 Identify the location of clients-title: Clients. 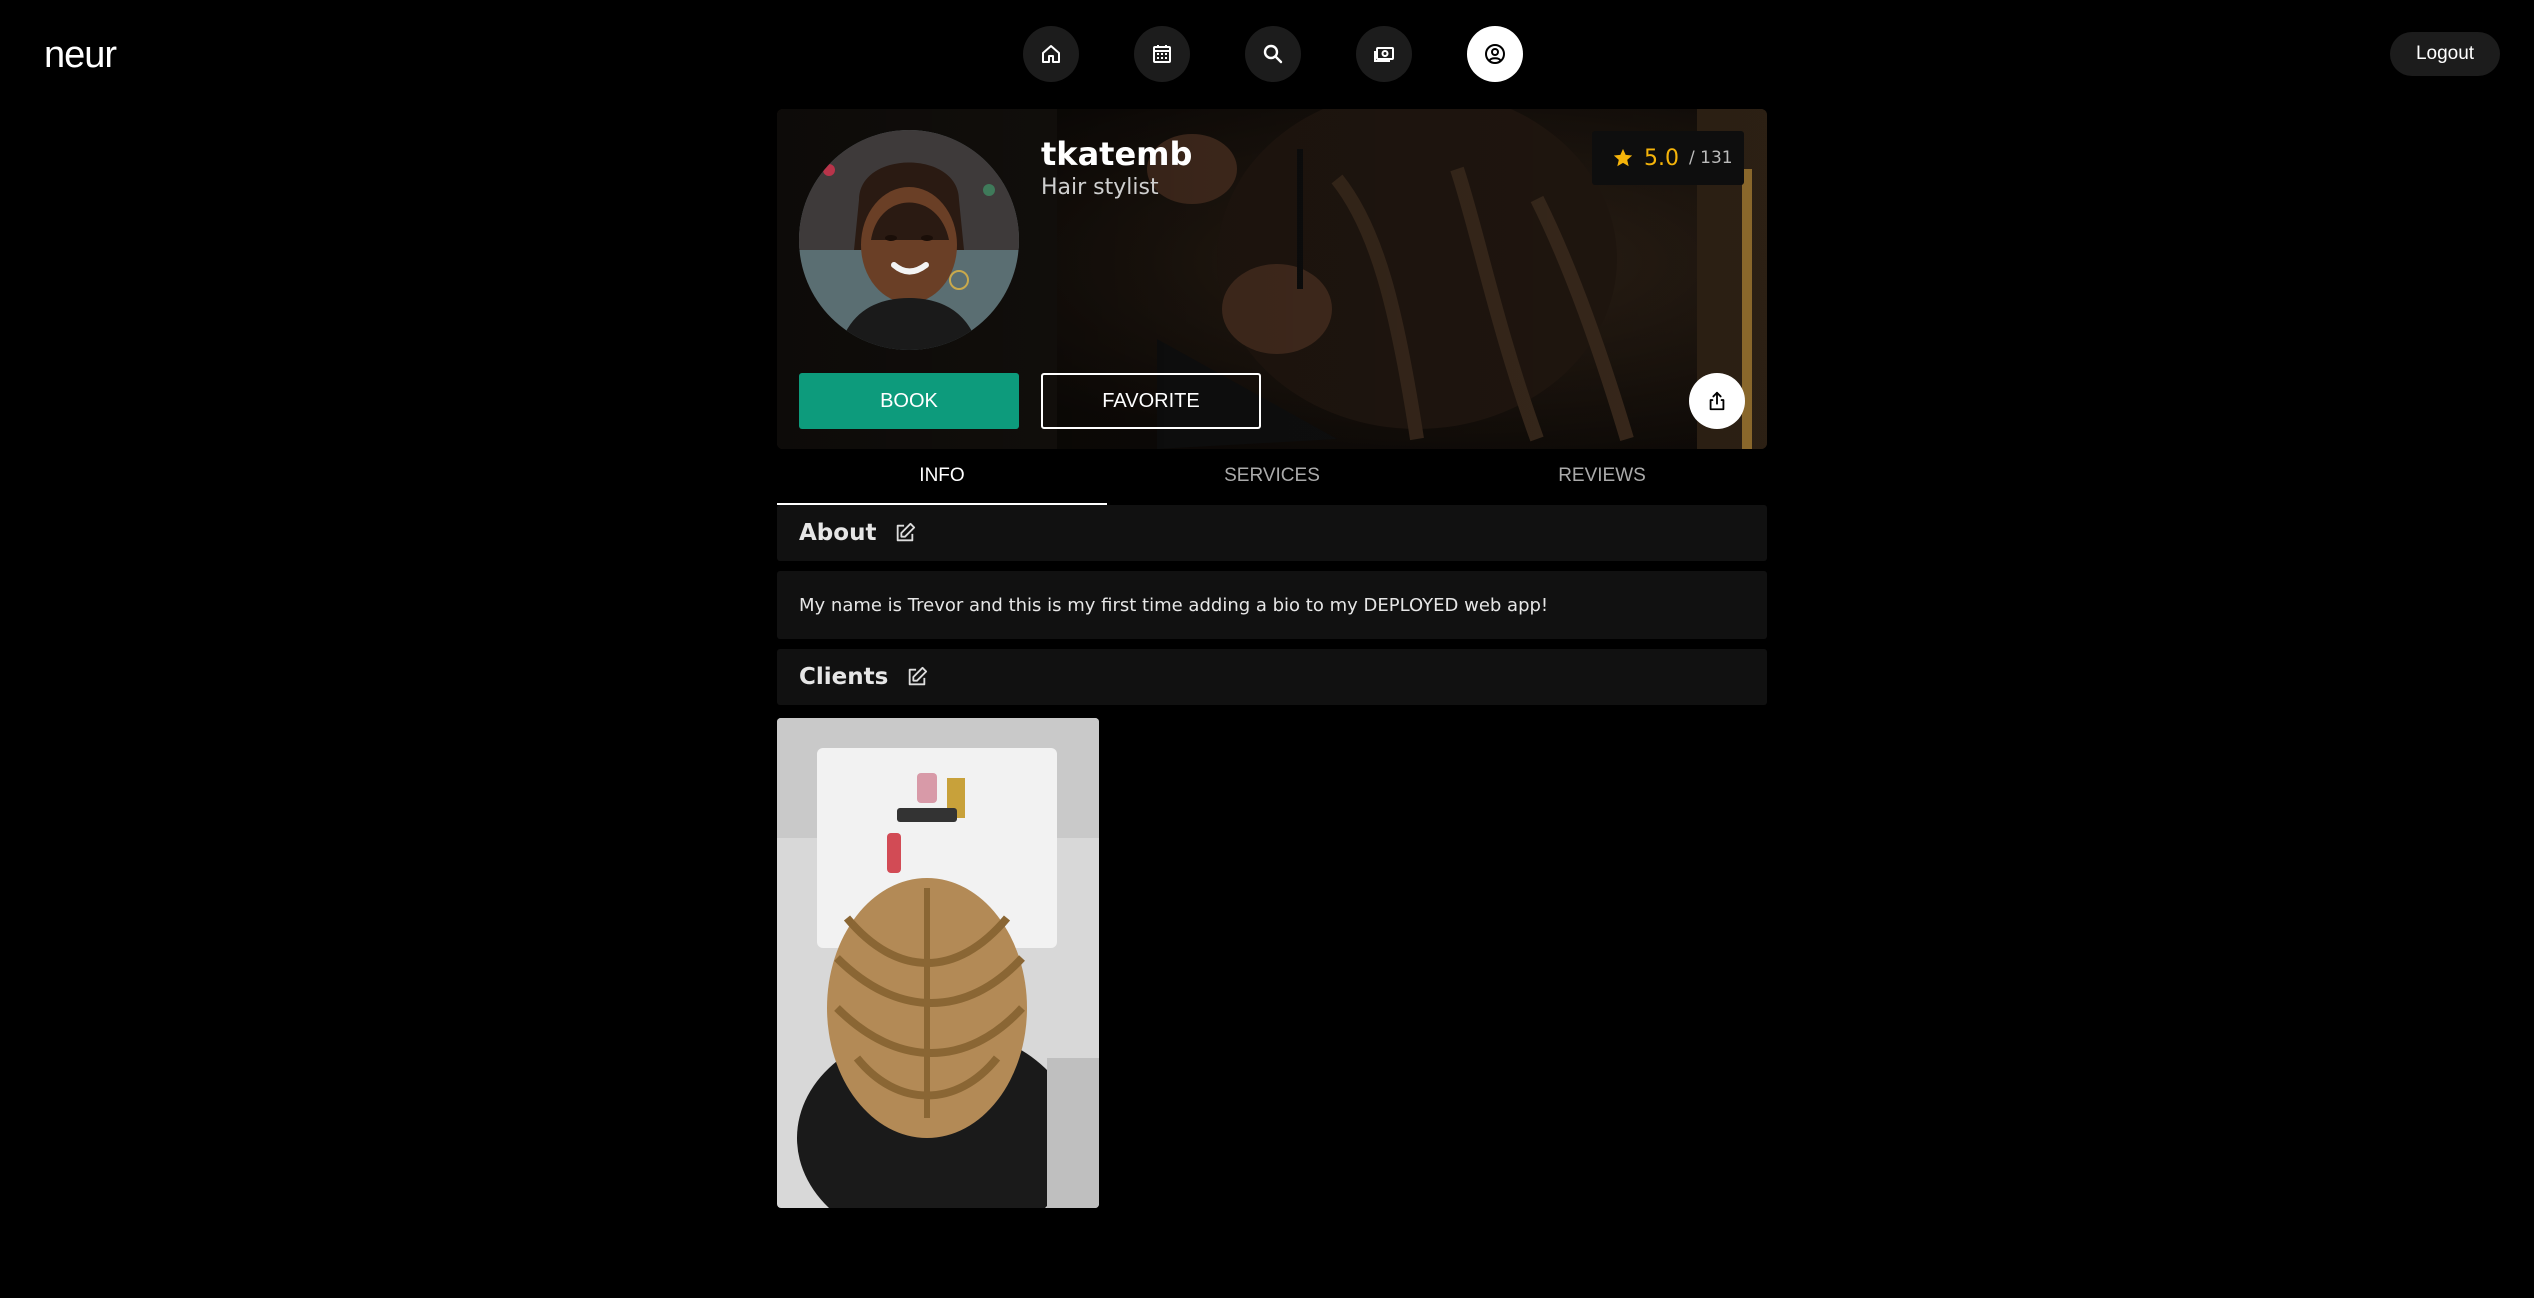
(844, 677).